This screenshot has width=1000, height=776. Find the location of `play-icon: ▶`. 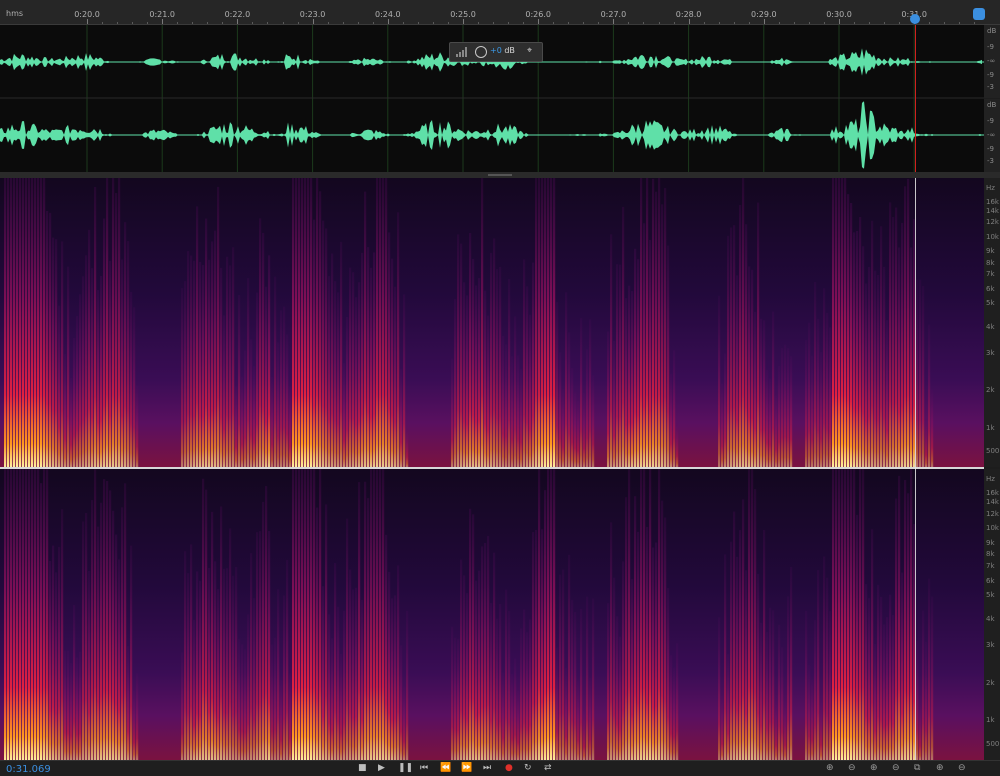

play-icon: ▶ is located at coordinates (381, 768).